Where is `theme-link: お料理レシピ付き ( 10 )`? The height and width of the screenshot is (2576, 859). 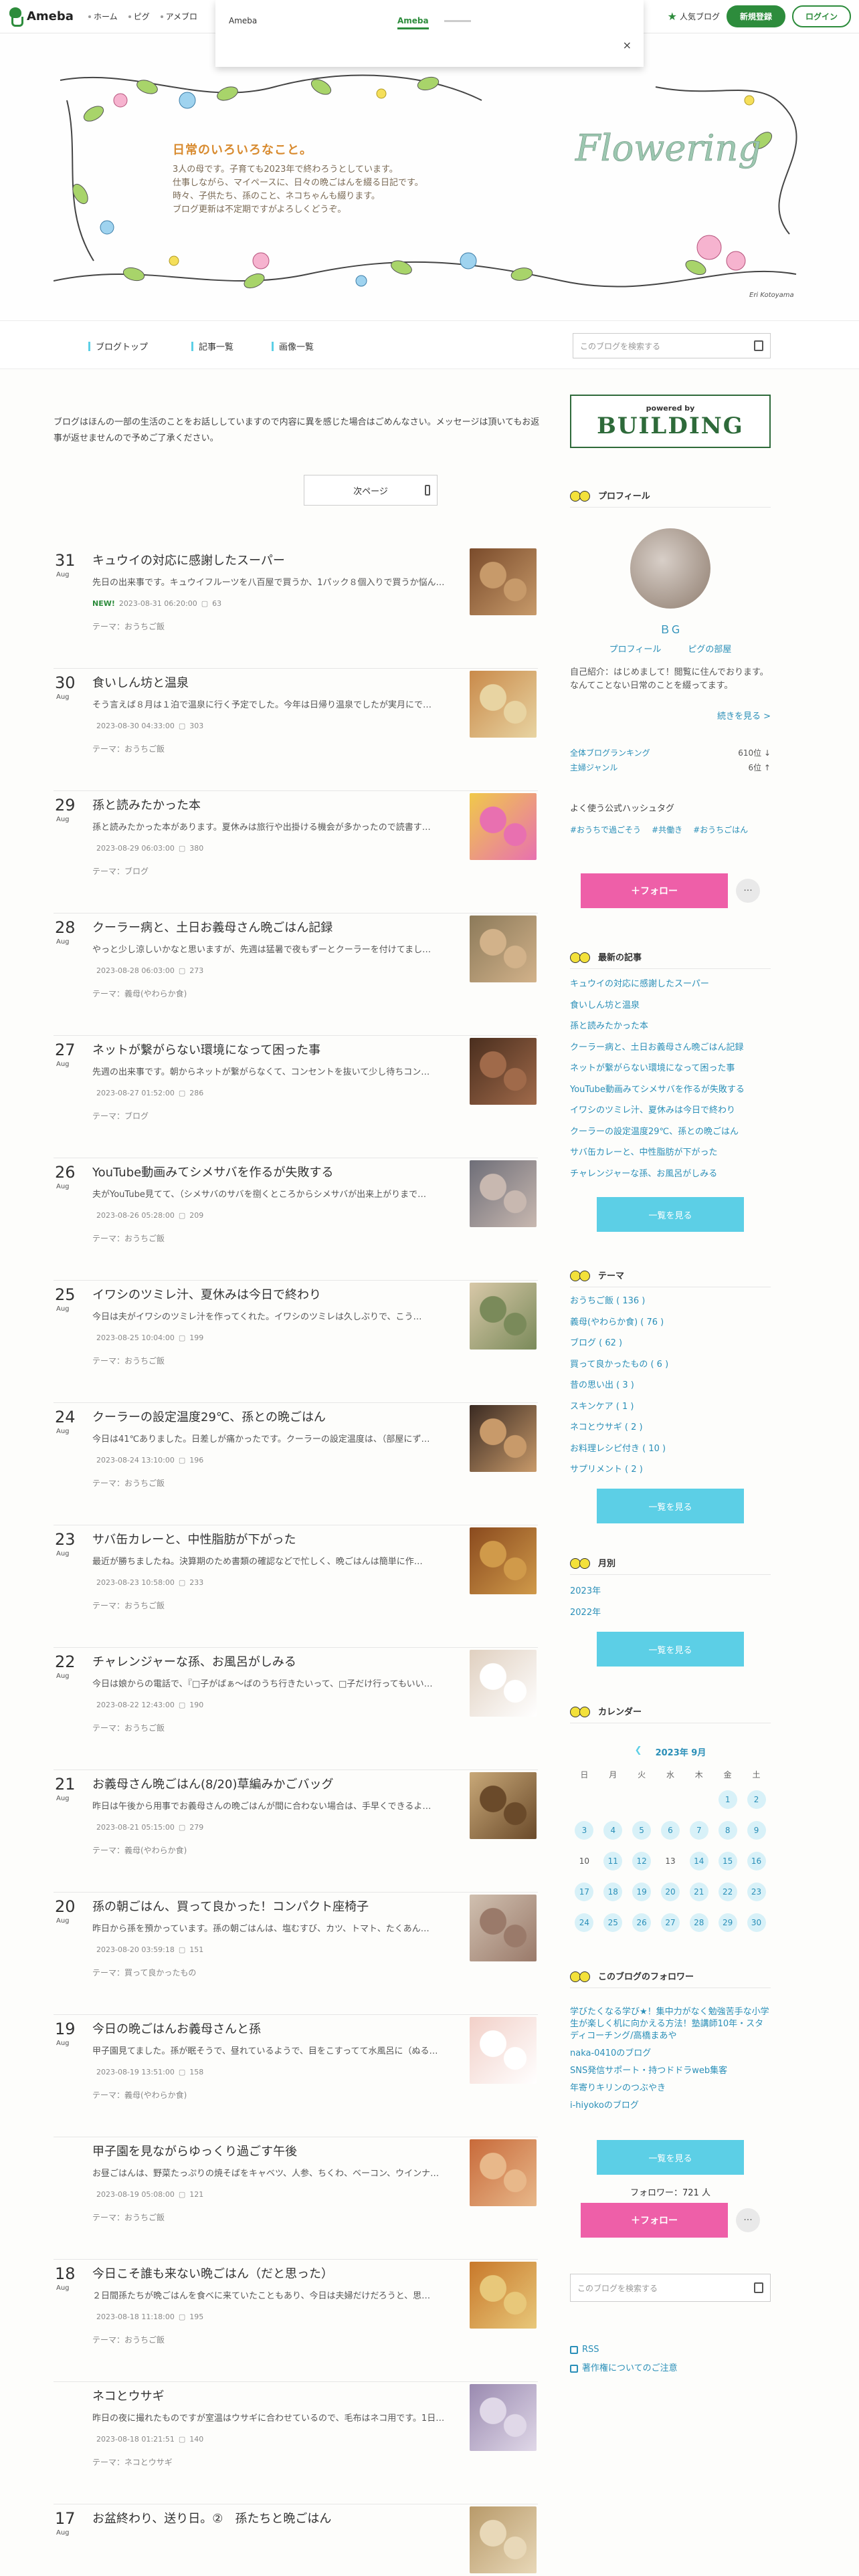 theme-link: お料理レシピ付き ( 10 ) is located at coordinates (671, 1449).